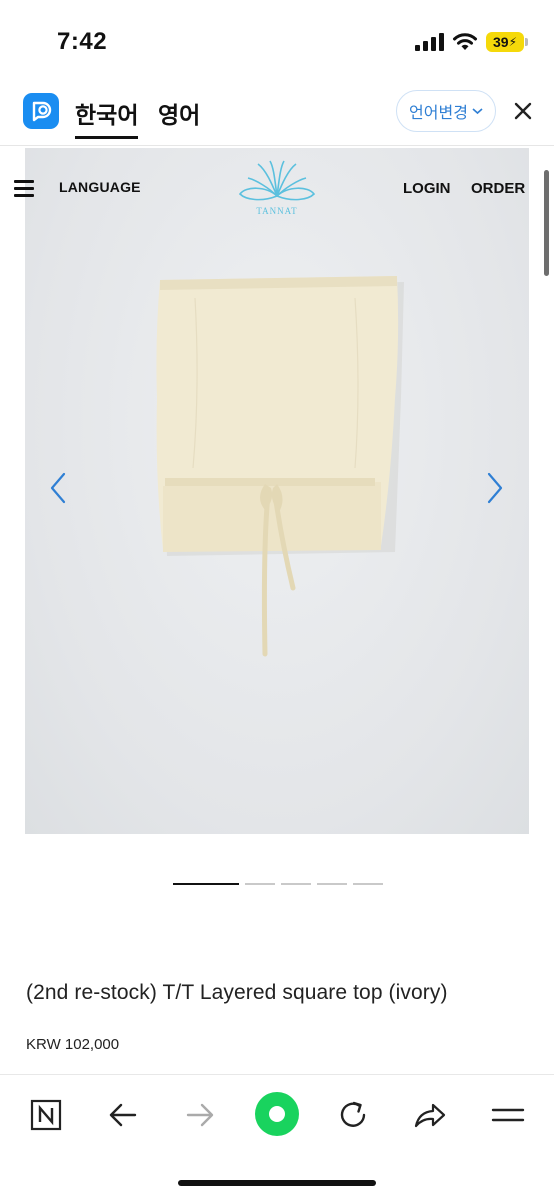  What do you see at coordinates (500, 42) in the screenshot?
I see `battery-level: 39` at bounding box center [500, 42].